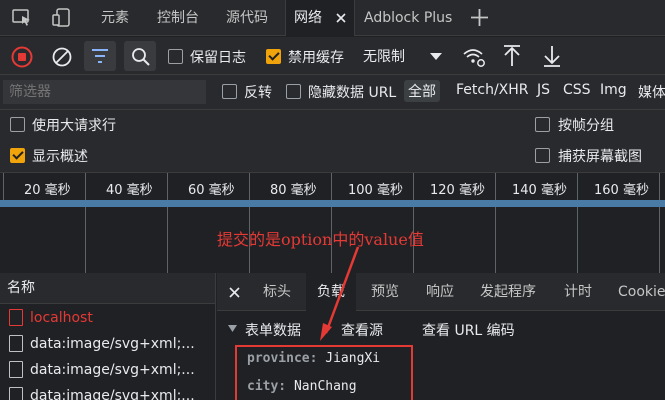  I want to click on throttle-dropdown: 无限制, so click(402, 57).